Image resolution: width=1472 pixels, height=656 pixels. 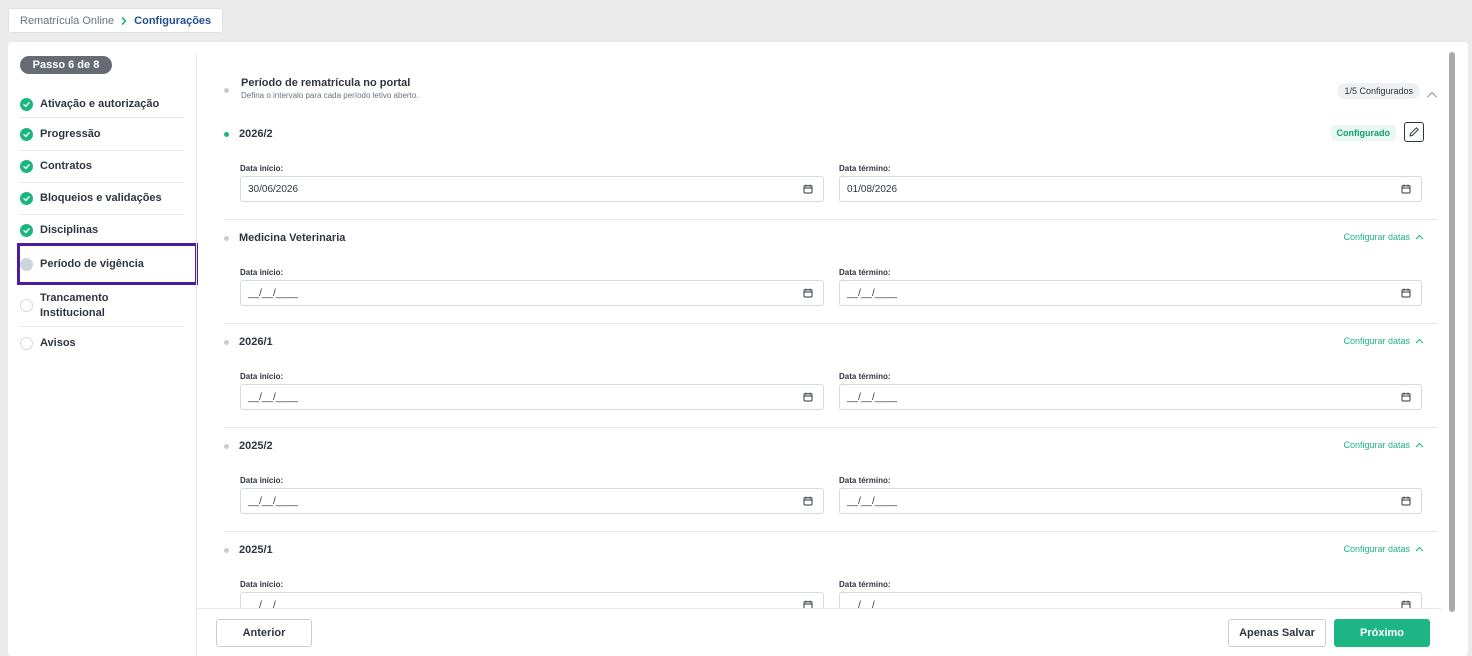 I want to click on scrollbar, so click(x=1452, y=332).